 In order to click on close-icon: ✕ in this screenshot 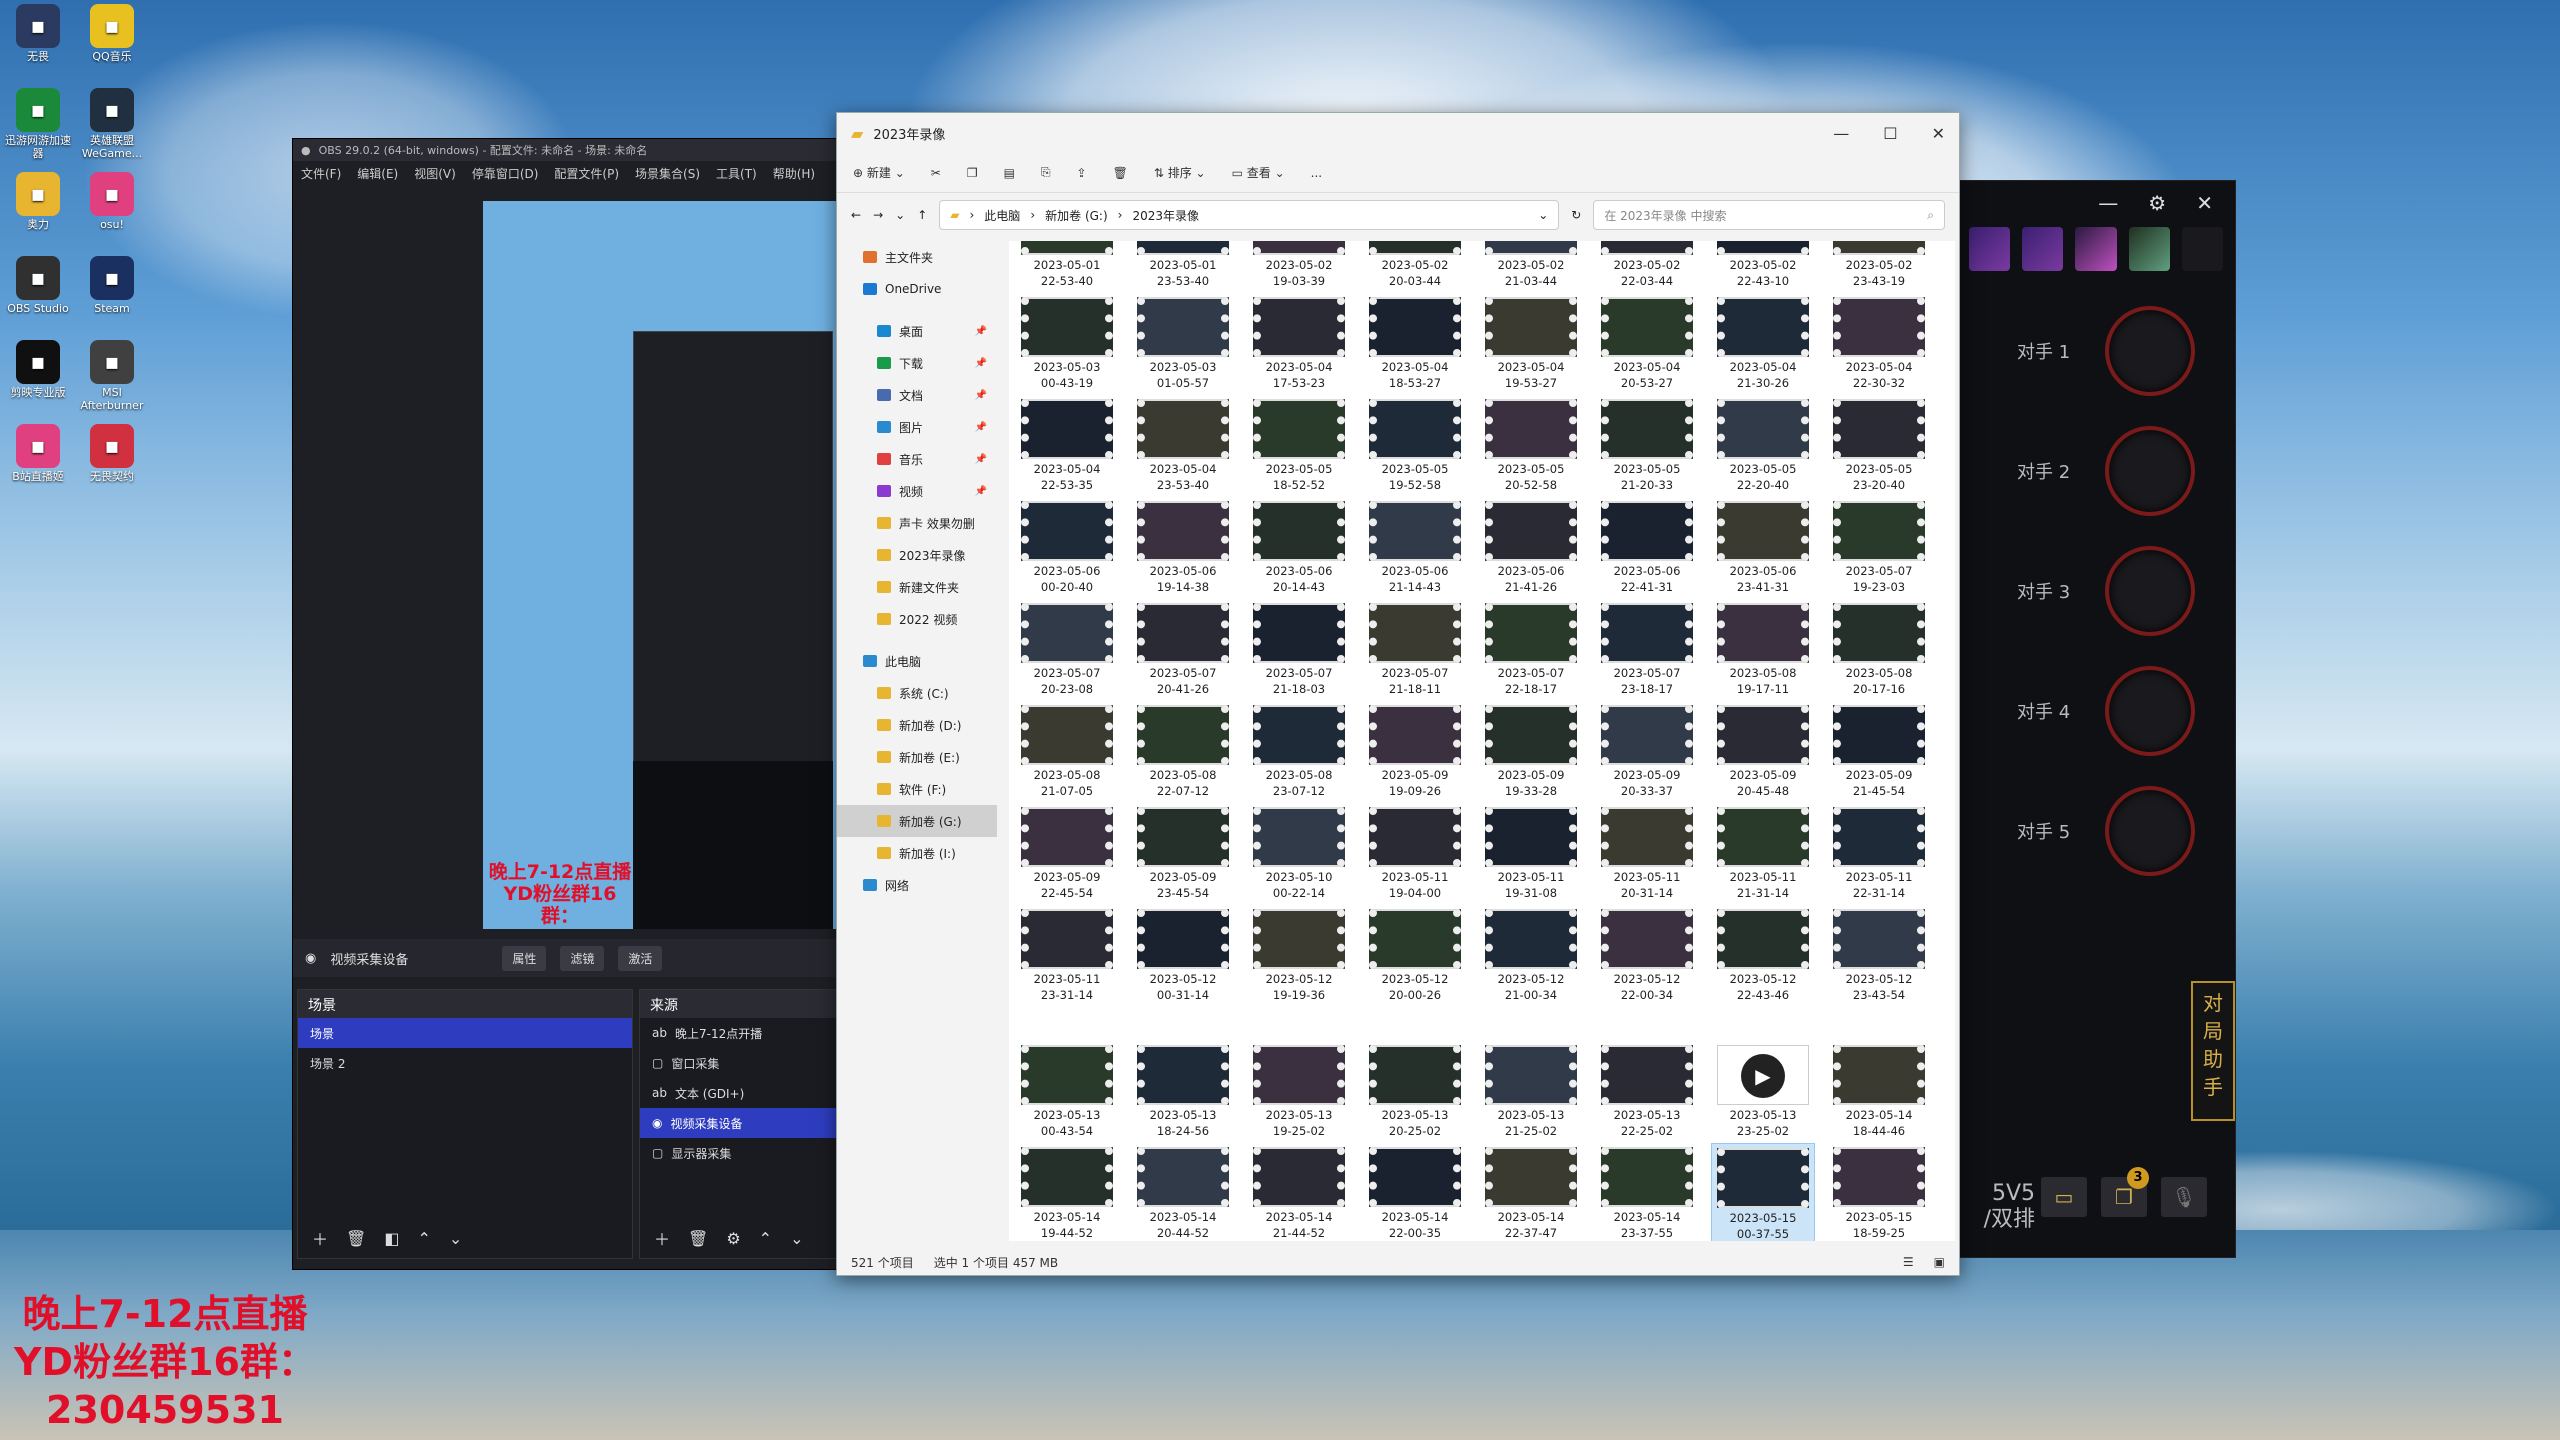, I will do `click(1938, 133)`.